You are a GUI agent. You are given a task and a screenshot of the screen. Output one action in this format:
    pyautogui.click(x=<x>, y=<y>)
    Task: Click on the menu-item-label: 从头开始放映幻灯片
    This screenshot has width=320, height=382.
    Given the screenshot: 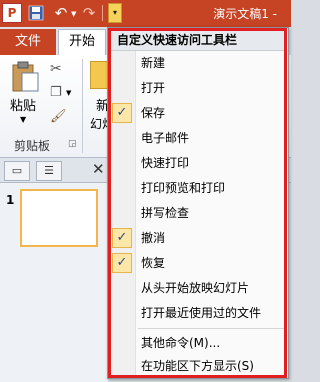 What is the action you would take?
    pyautogui.click(x=195, y=288)
    